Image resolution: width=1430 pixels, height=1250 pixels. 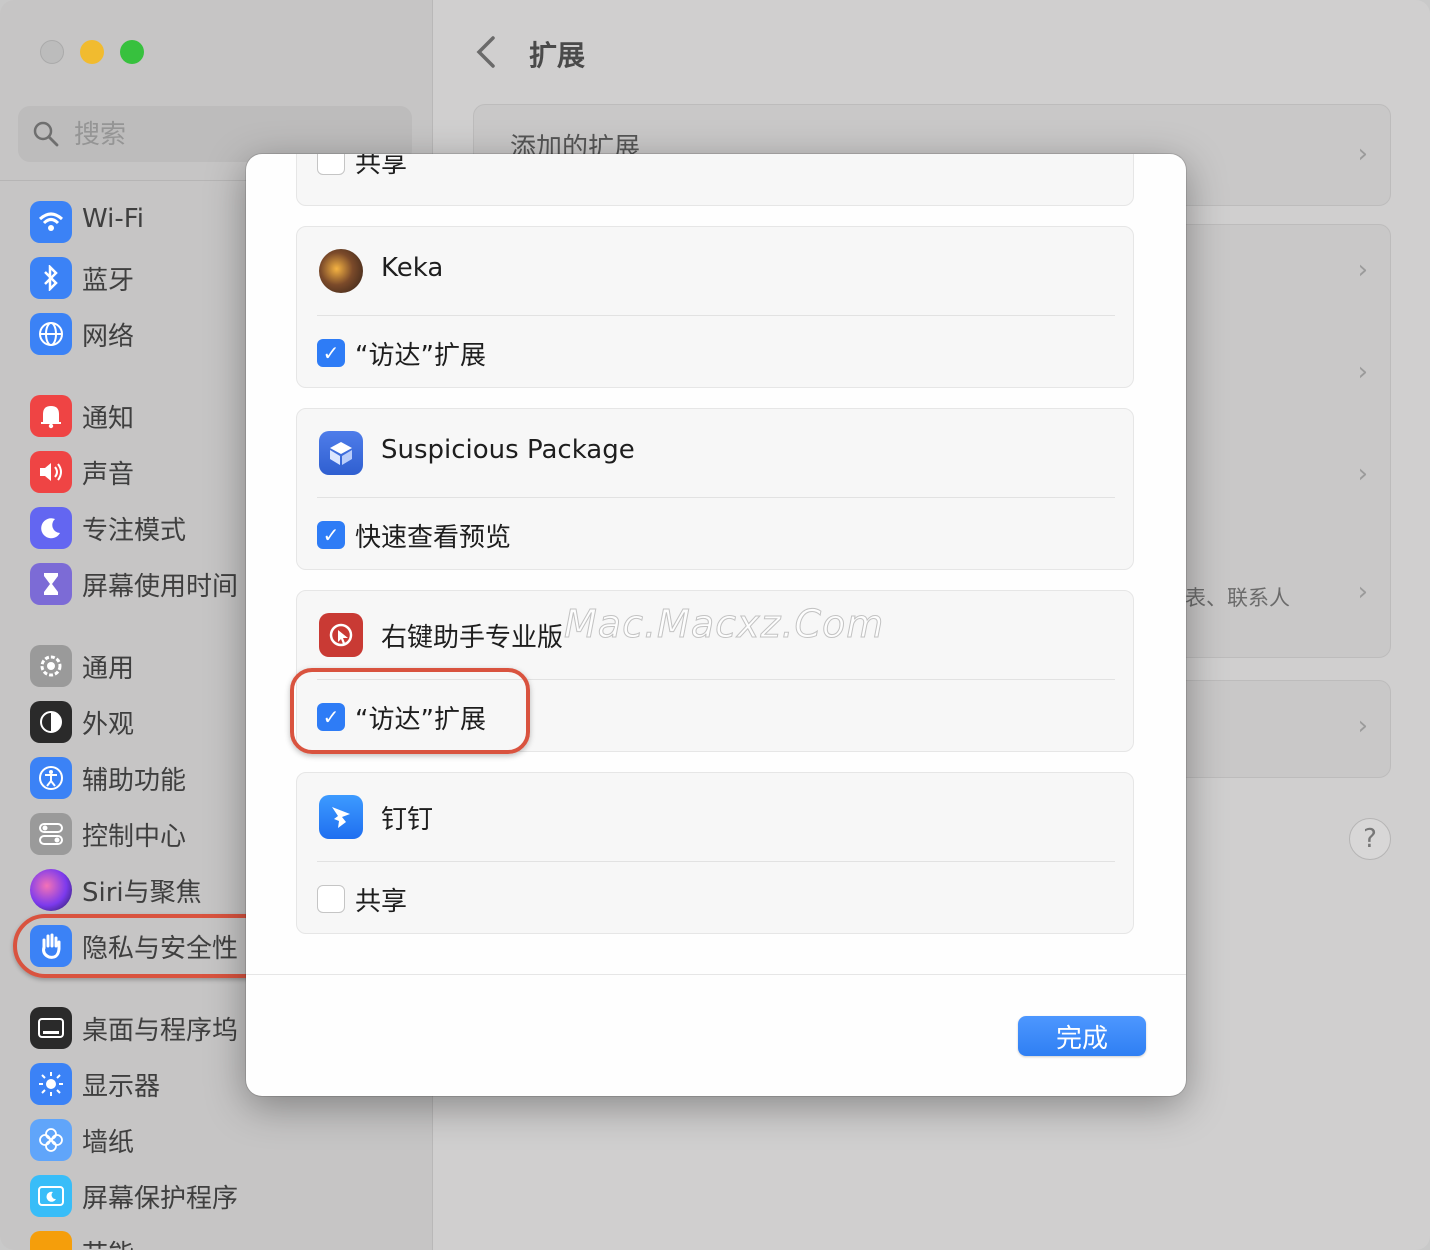 I want to click on hourglass-icon, so click(x=51, y=584).